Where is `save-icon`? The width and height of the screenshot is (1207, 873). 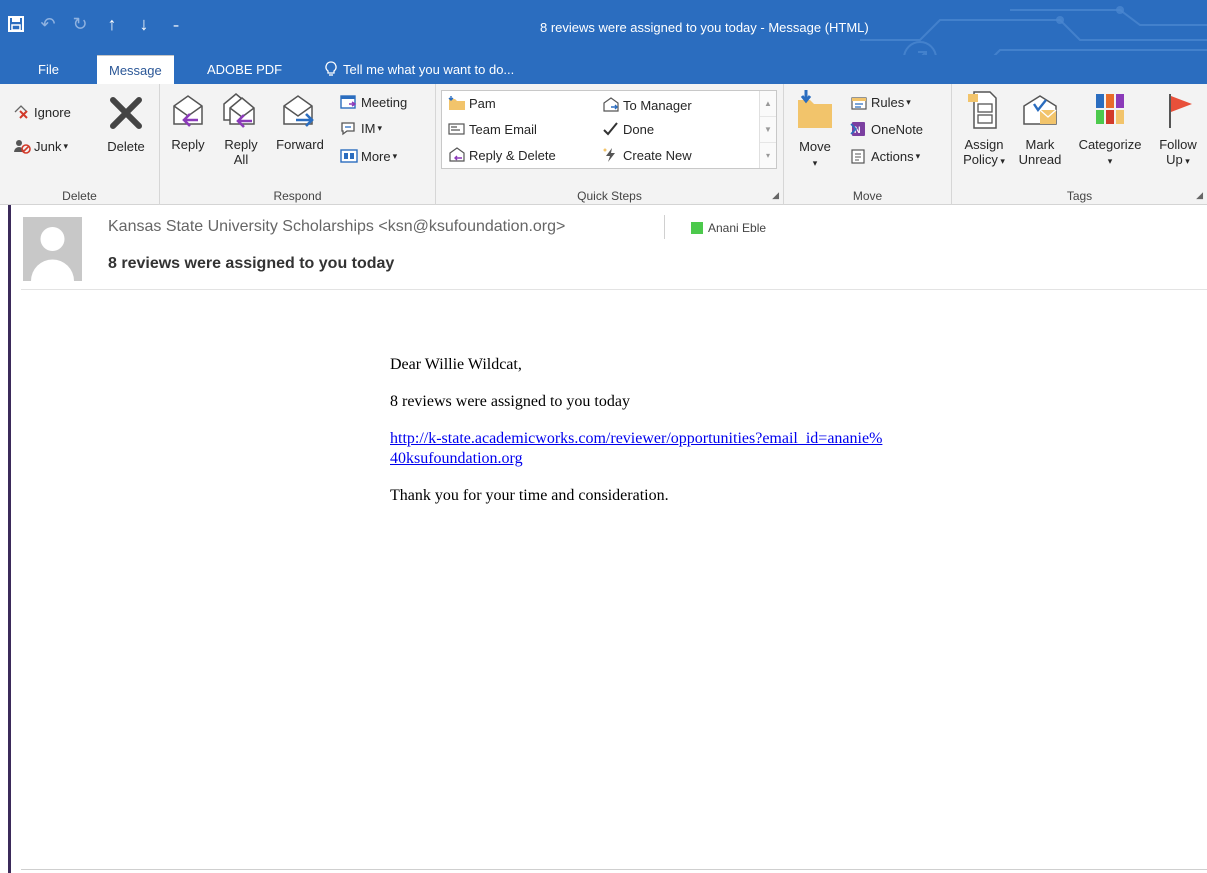
save-icon is located at coordinates (16, 24).